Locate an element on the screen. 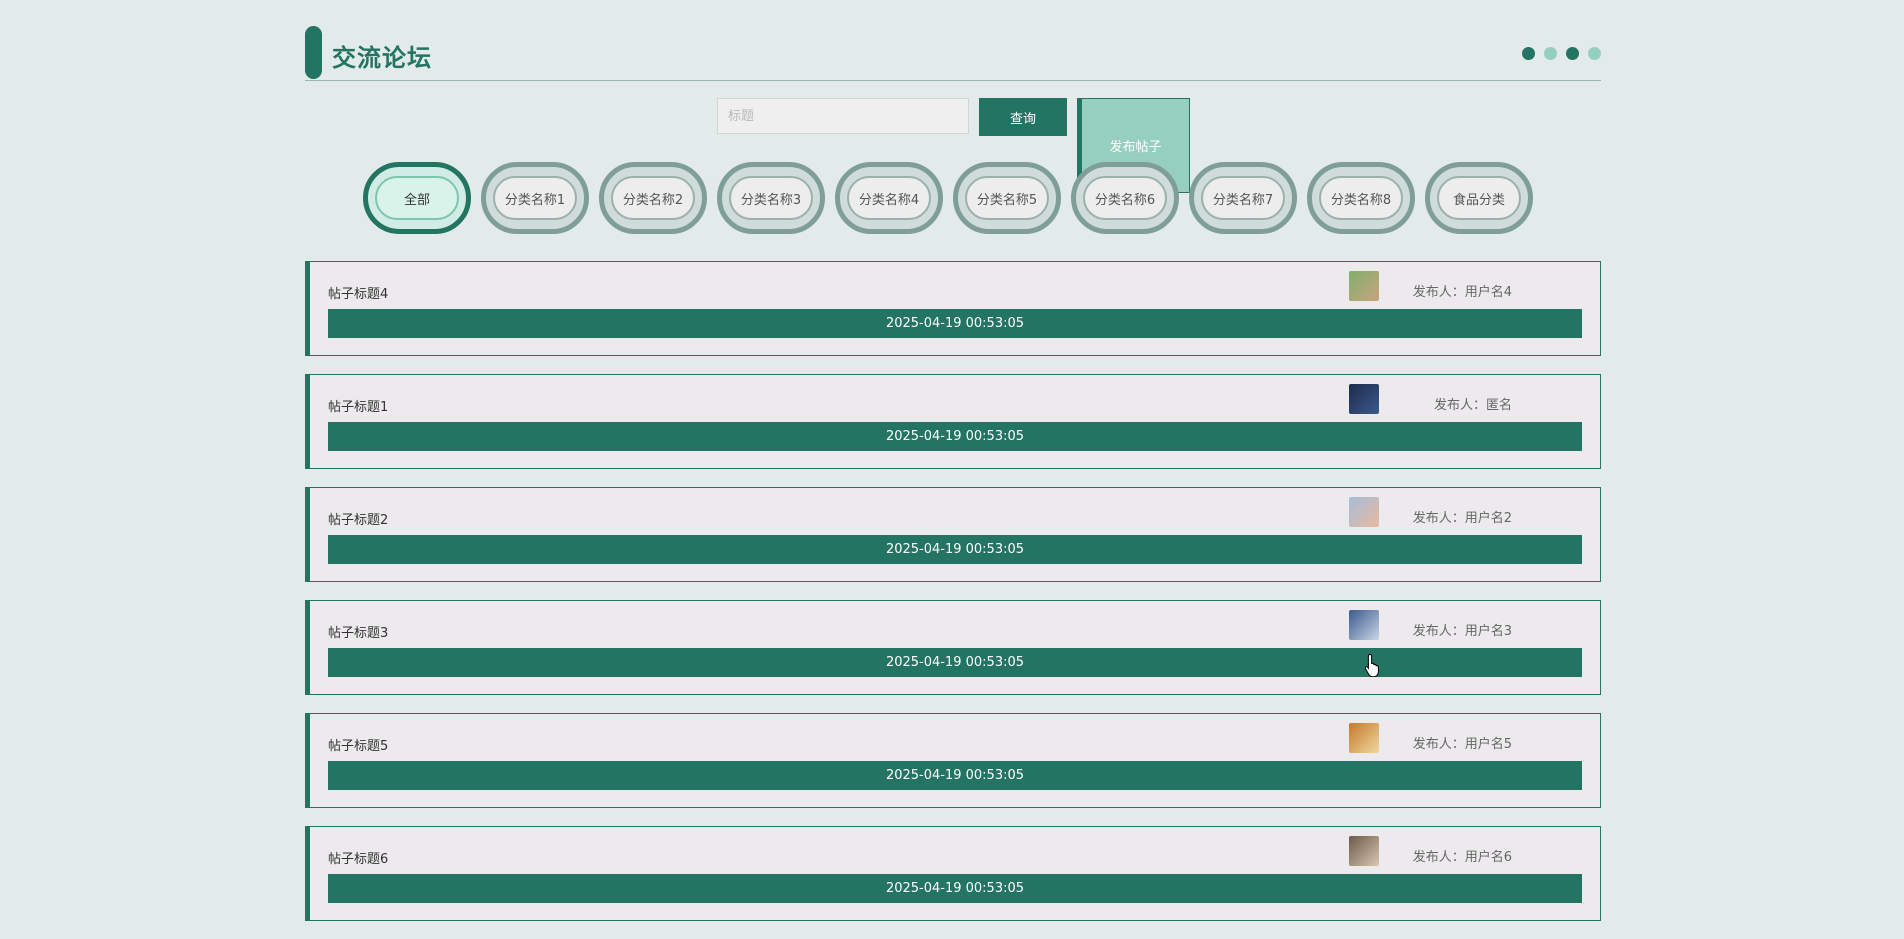 This screenshot has height=939, width=1904. post-author: 发布人： 用户名2 is located at coordinates (1462, 516).